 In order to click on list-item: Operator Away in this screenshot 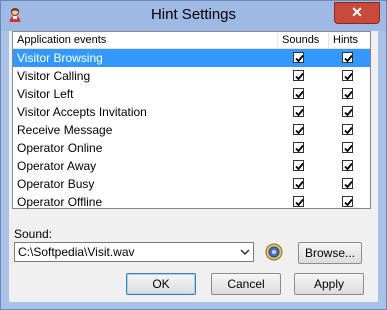, I will do `click(191, 166)`.